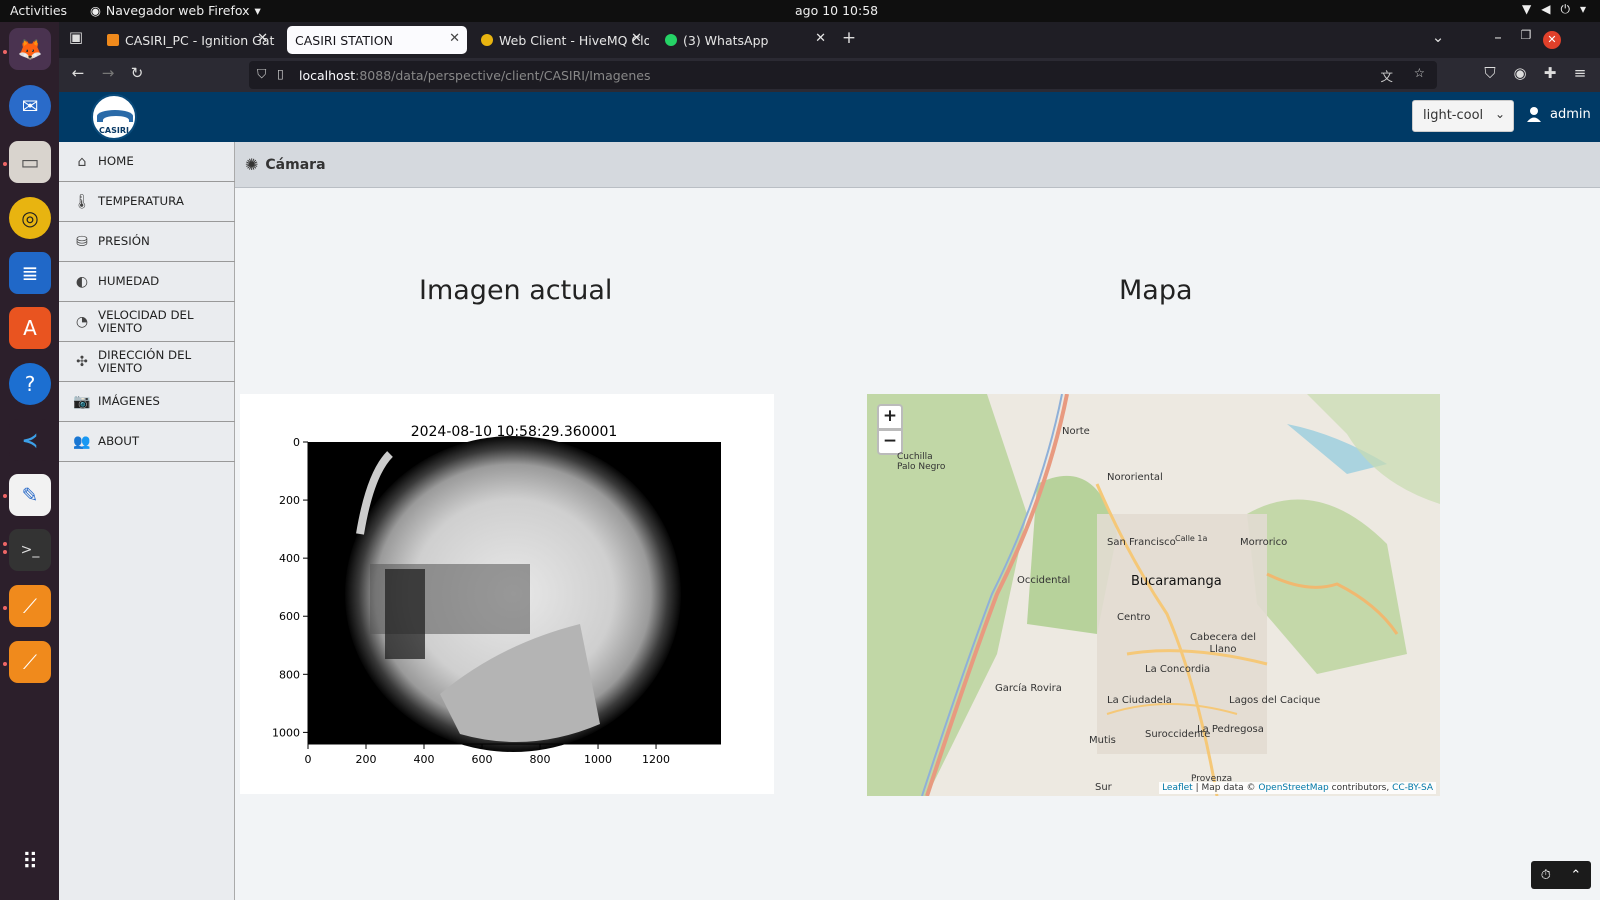  Describe the element at coordinates (561, 40) in the screenshot. I see `tab-hivemq: Web Client - HiveMQ Clo ✕` at that location.